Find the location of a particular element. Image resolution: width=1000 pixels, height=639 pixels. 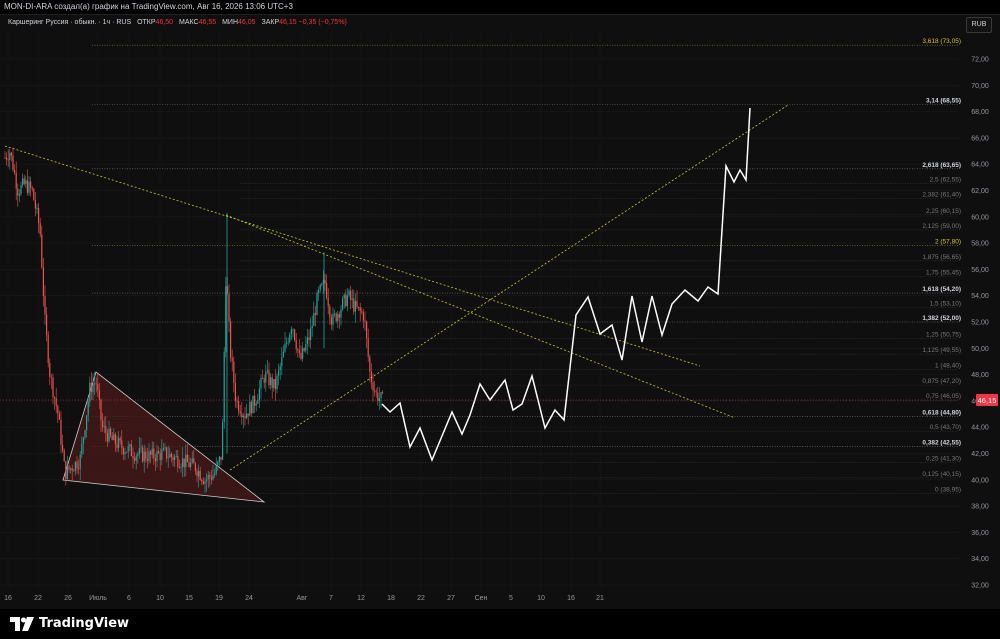

fib-level-label: 2,5 (62,55) is located at coordinates (945, 179).